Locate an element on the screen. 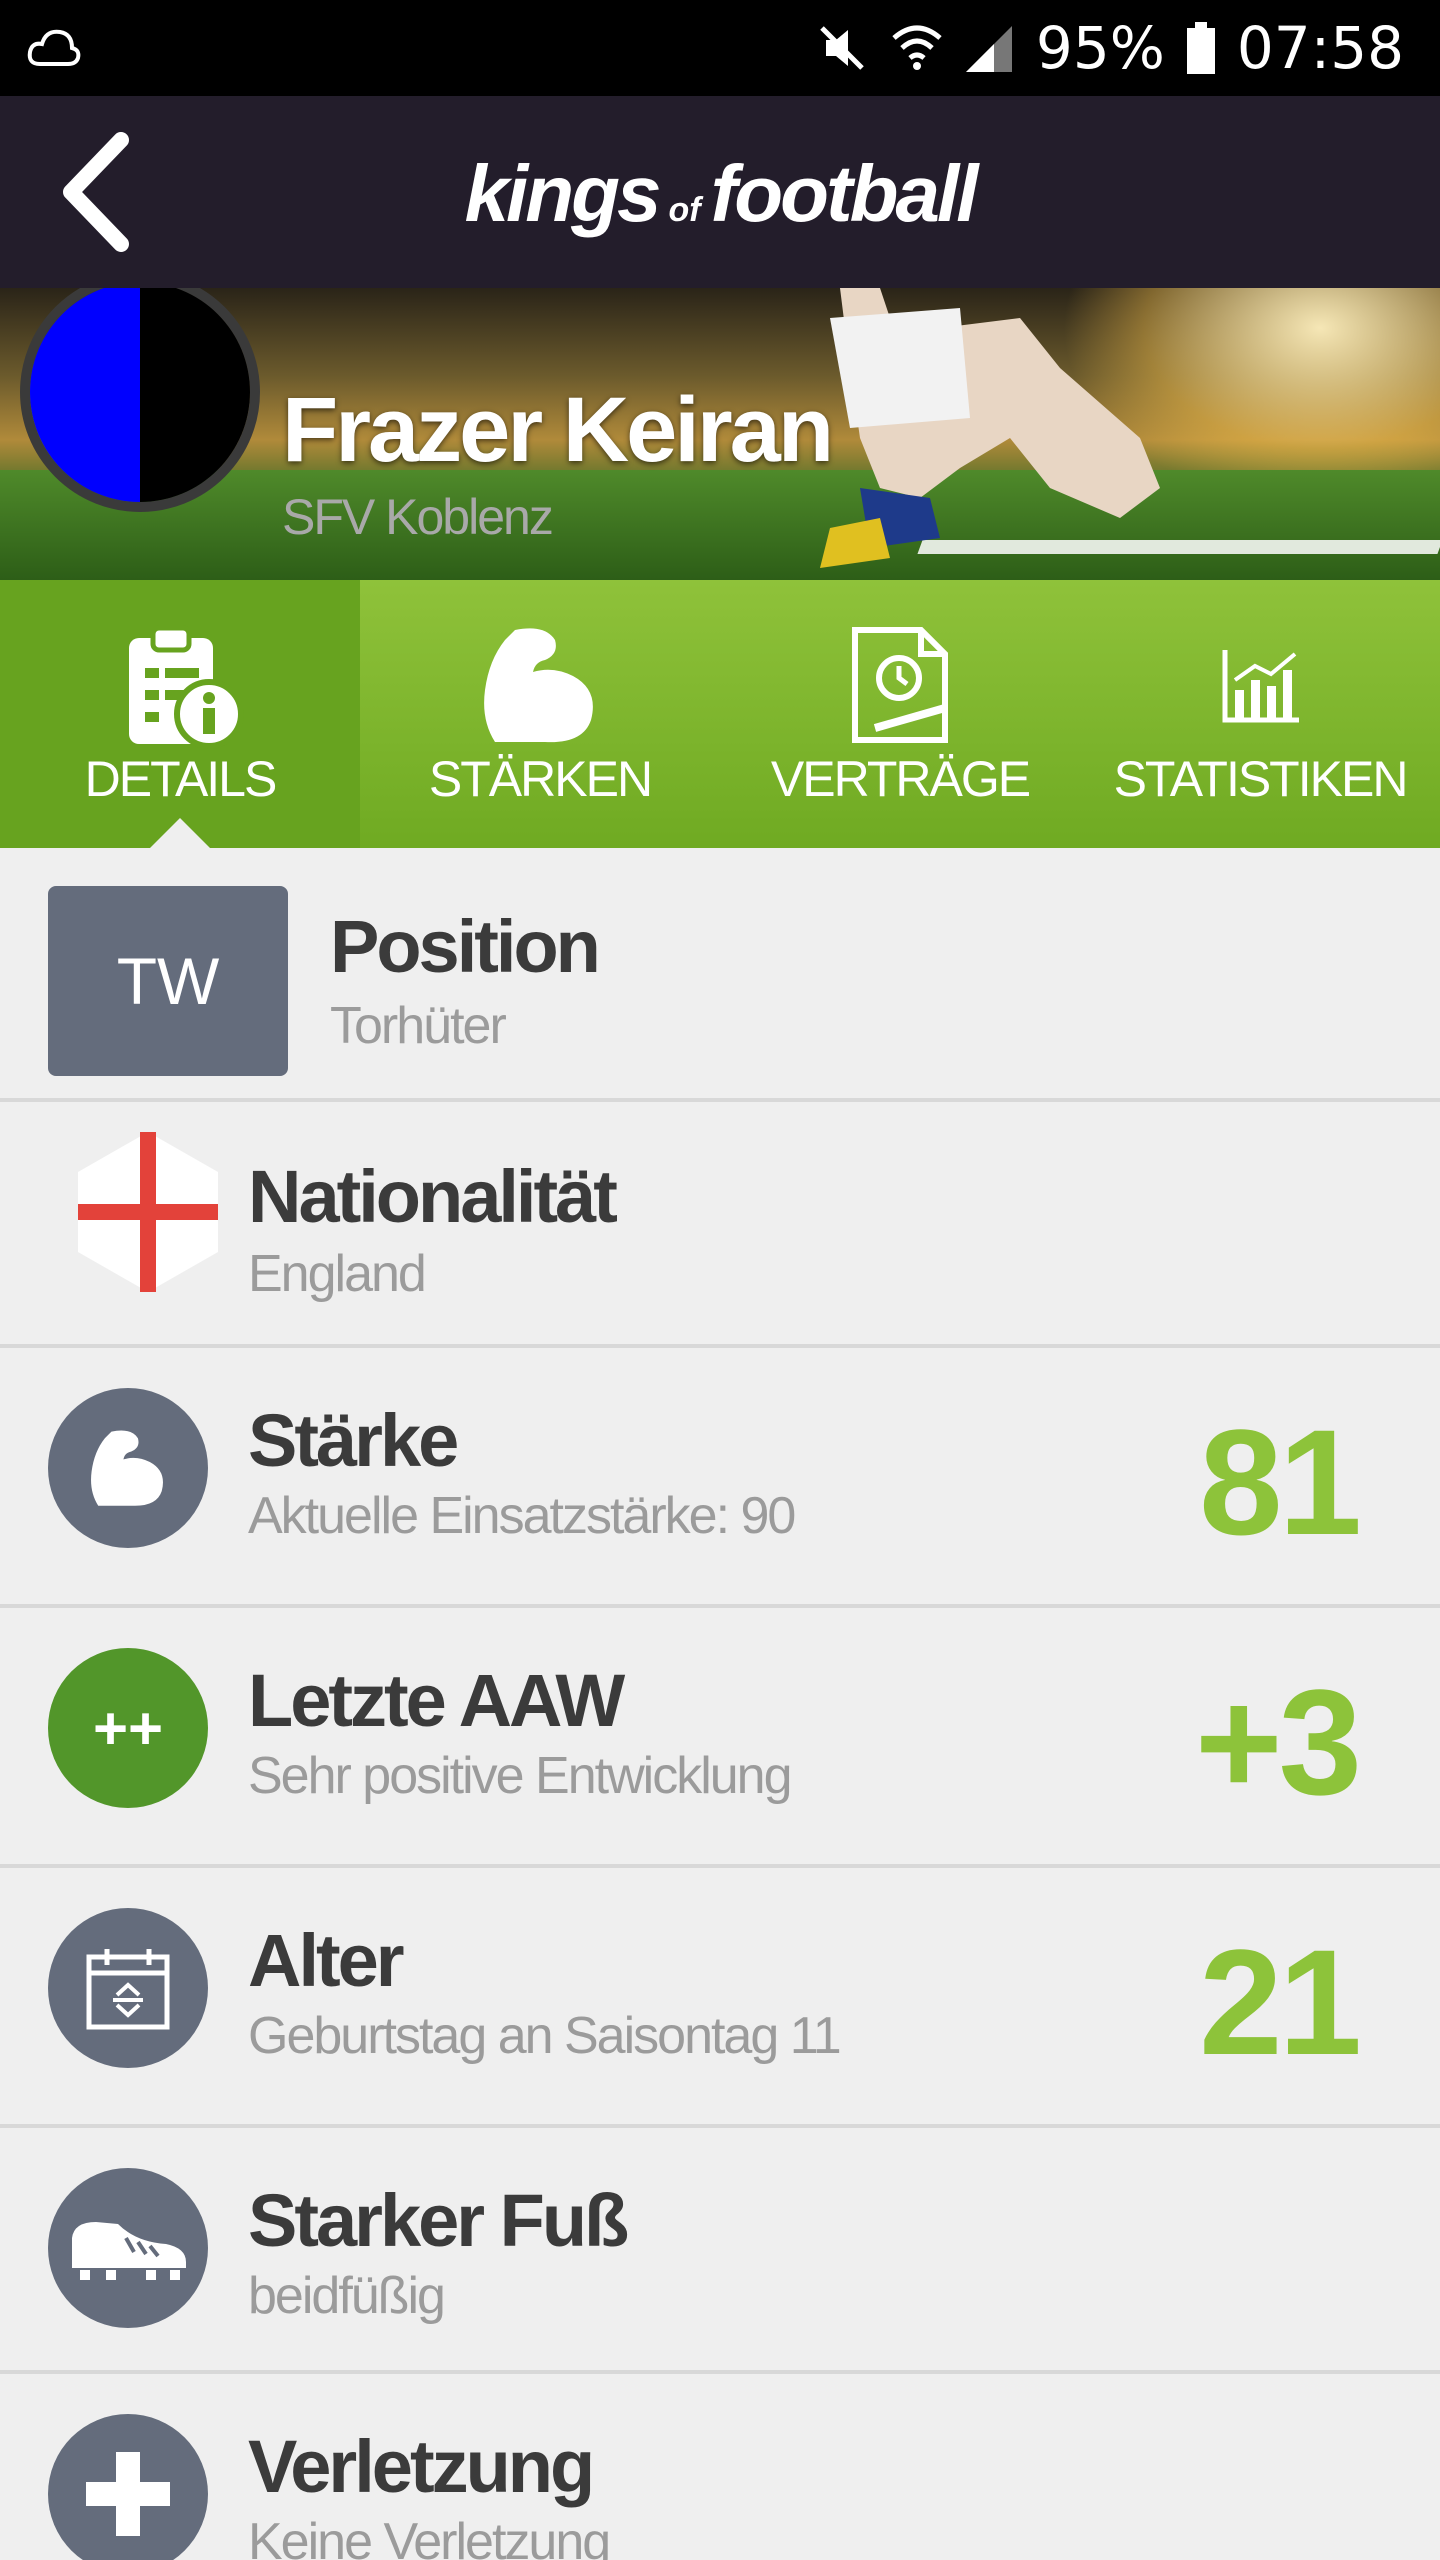  row-title: Verletzung is located at coordinates (421, 2466).